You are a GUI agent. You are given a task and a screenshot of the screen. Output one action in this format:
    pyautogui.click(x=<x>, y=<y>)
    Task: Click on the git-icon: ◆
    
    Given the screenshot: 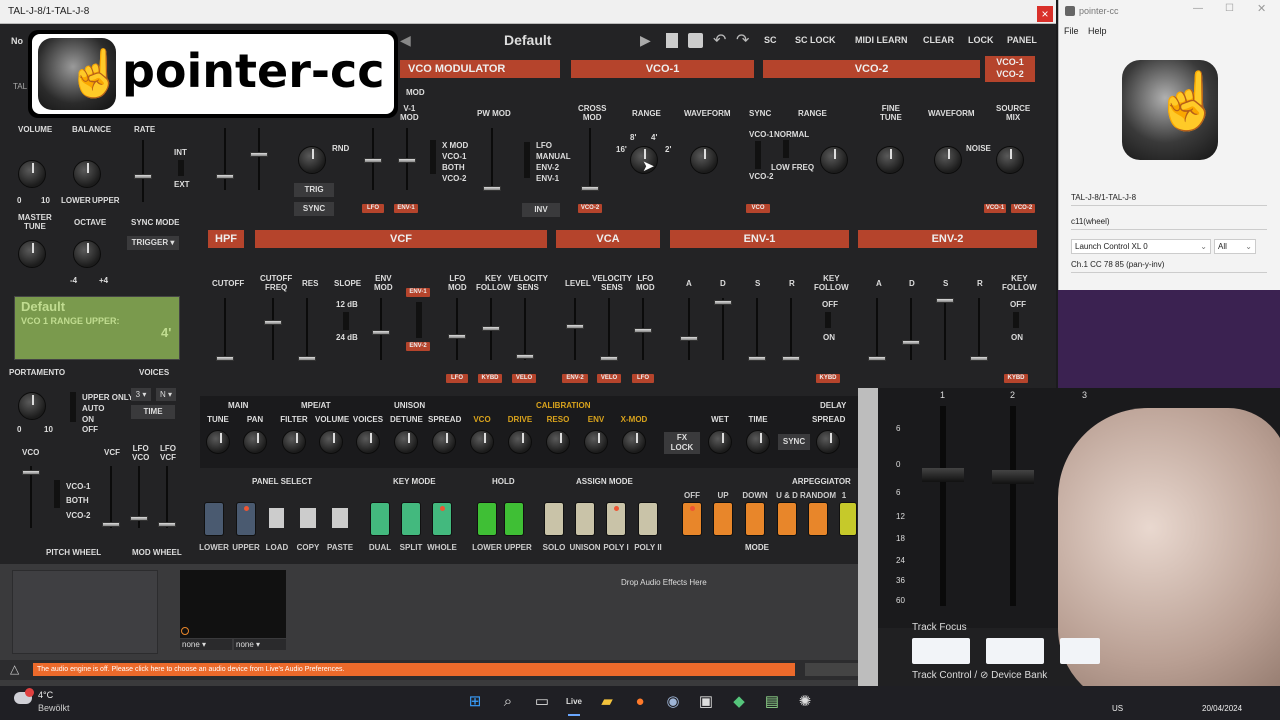 What is the action you would take?
    pyautogui.click(x=739, y=702)
    